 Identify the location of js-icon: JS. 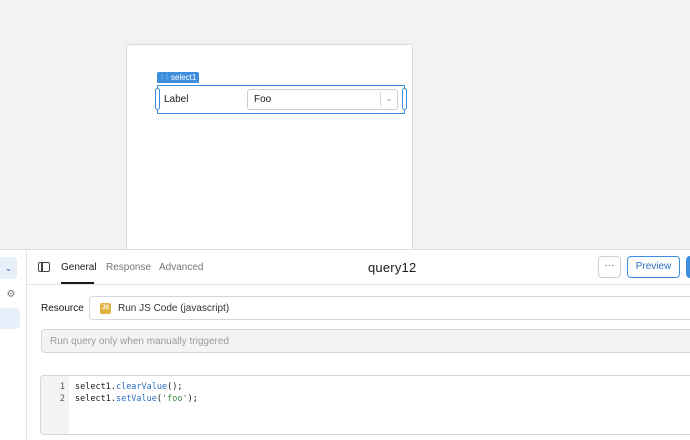
(105, 308).